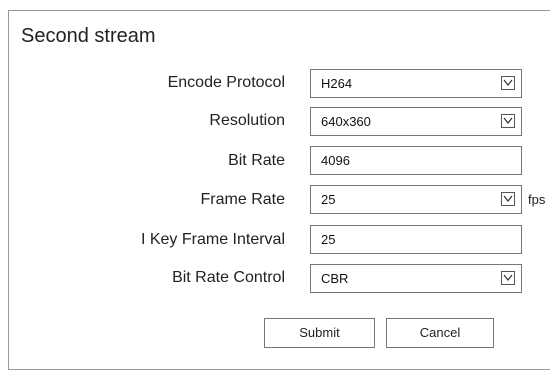 Image resolution: width=550 pixels, height=370 pixels. What do you see at coordinates (212, 239) in the screenshot?
I see `i-key-frame-interval-label: I Key Frame Interval` at bounding box center [212, 239].